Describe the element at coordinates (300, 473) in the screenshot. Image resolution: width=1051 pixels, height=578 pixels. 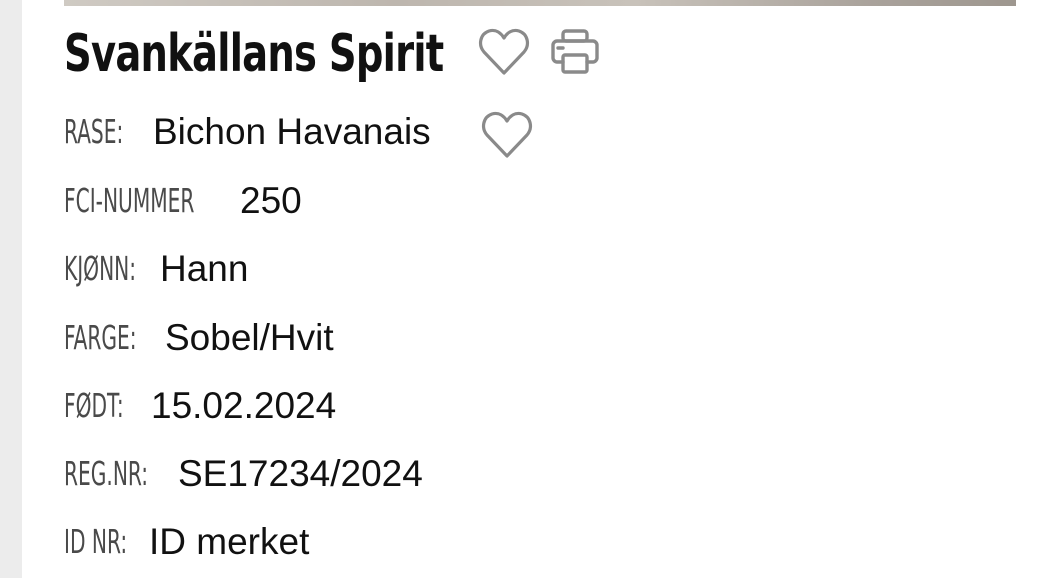
I see `registration-number-value: SE17234/2024` at that location.